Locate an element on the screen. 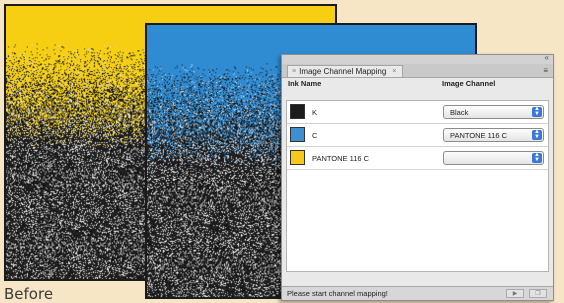 This screenshot has height=303, width=564. status-message: Please start channel mapping! is located at coordinates (337, 293).